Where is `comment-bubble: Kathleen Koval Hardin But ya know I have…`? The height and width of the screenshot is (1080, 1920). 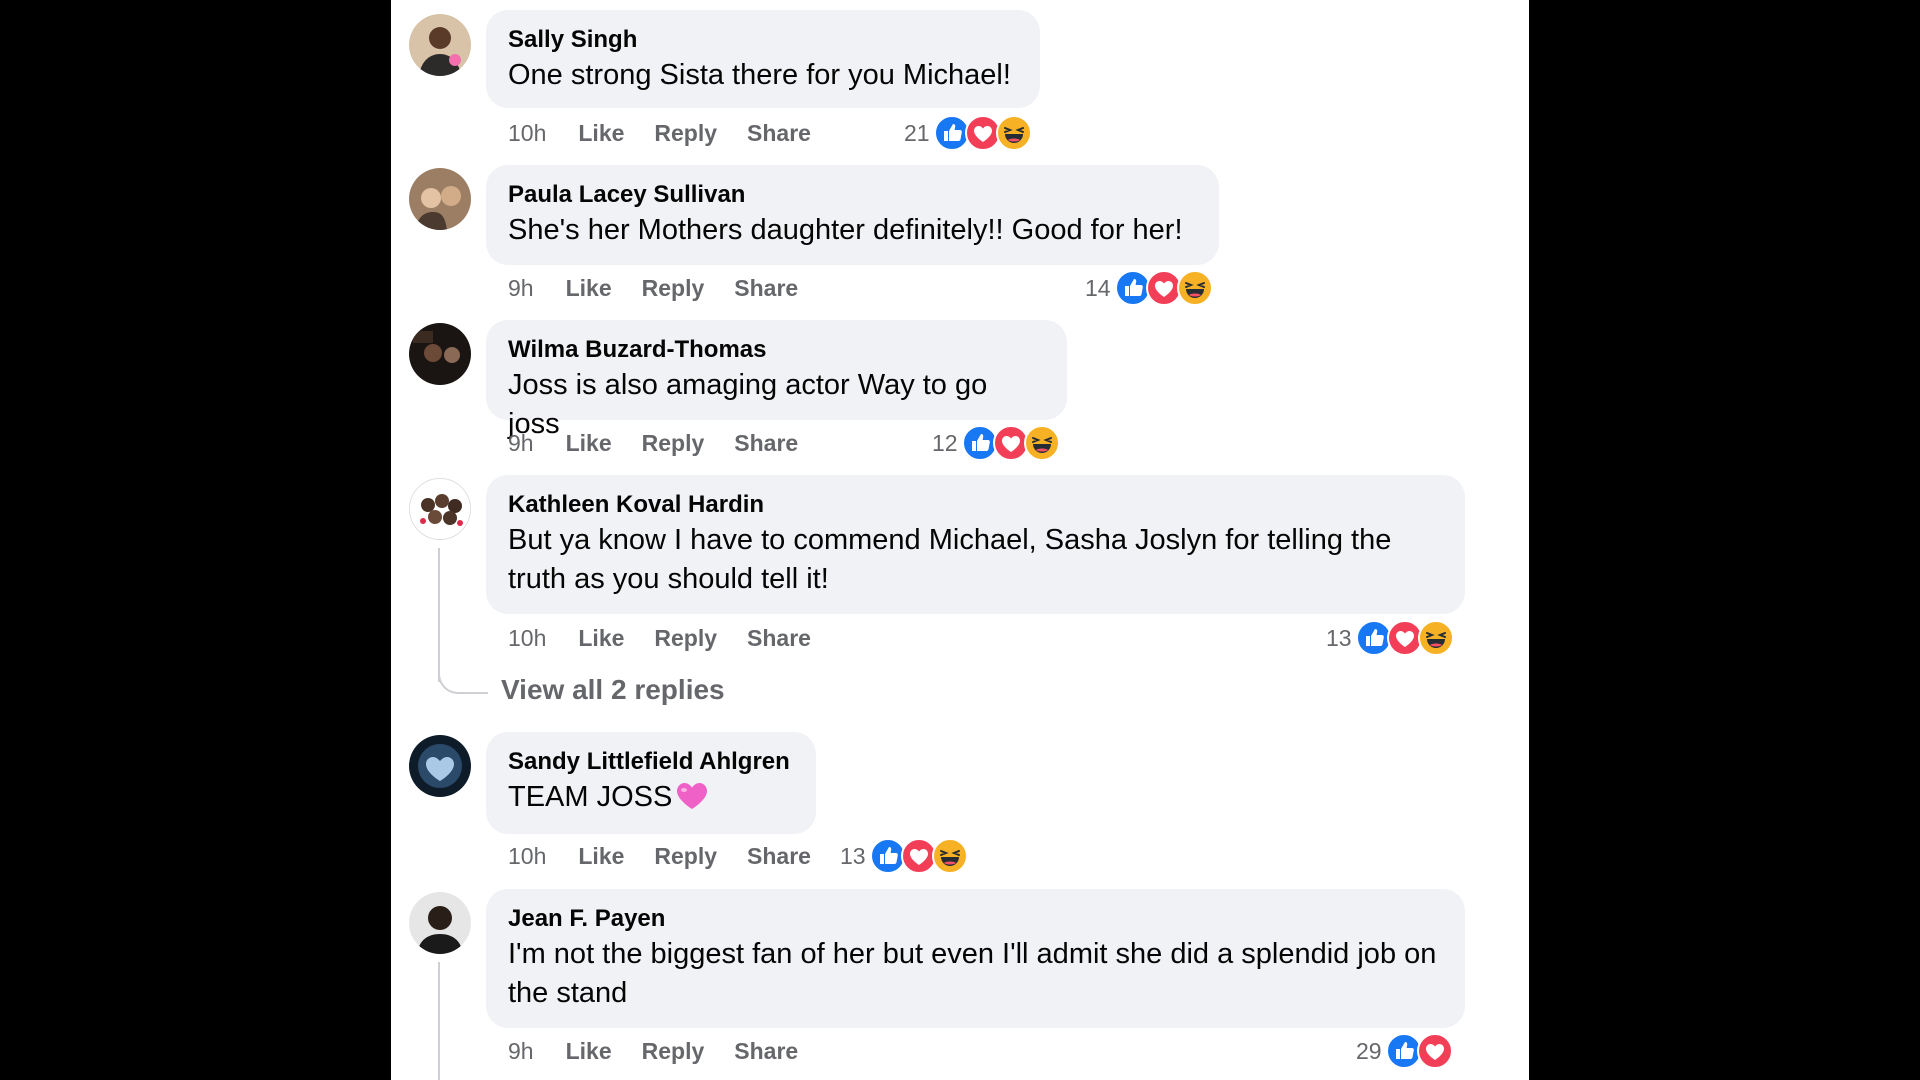 comment-bubble: Kathleen Koval Hardin But ya know I have… is located at coordinates (975, 544).